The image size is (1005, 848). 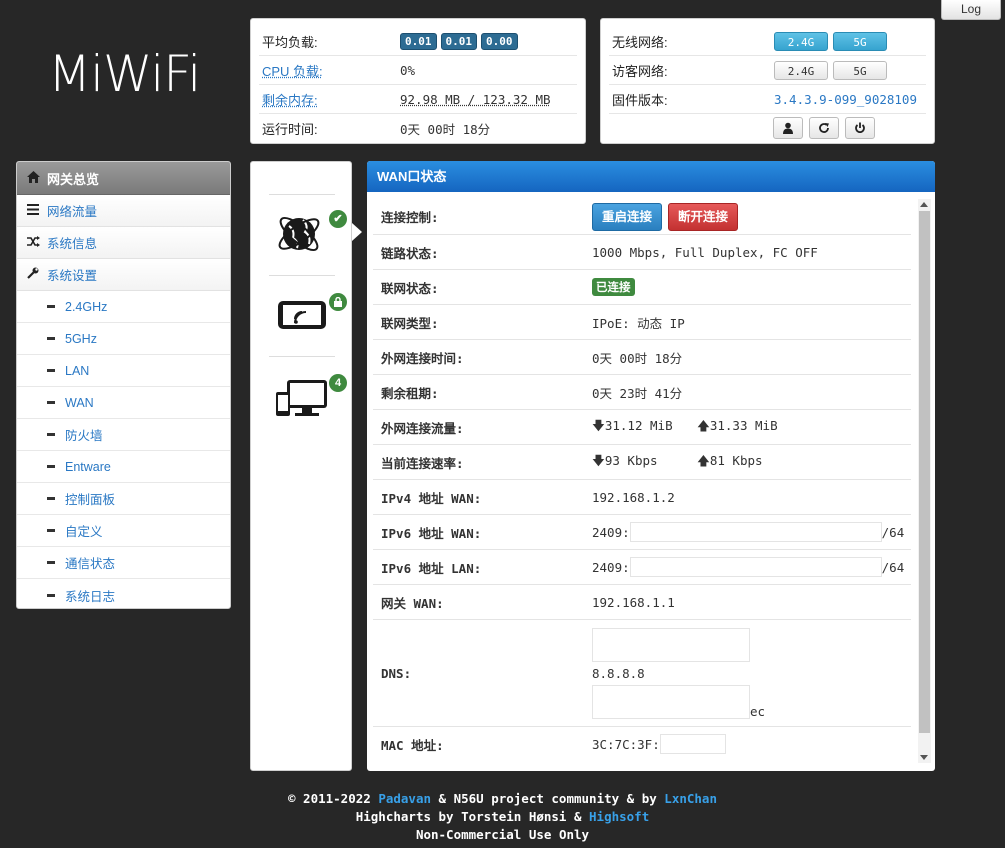 I want to click on sidebar-sub-firewall: 防火墙, so click(x=123, y=435).